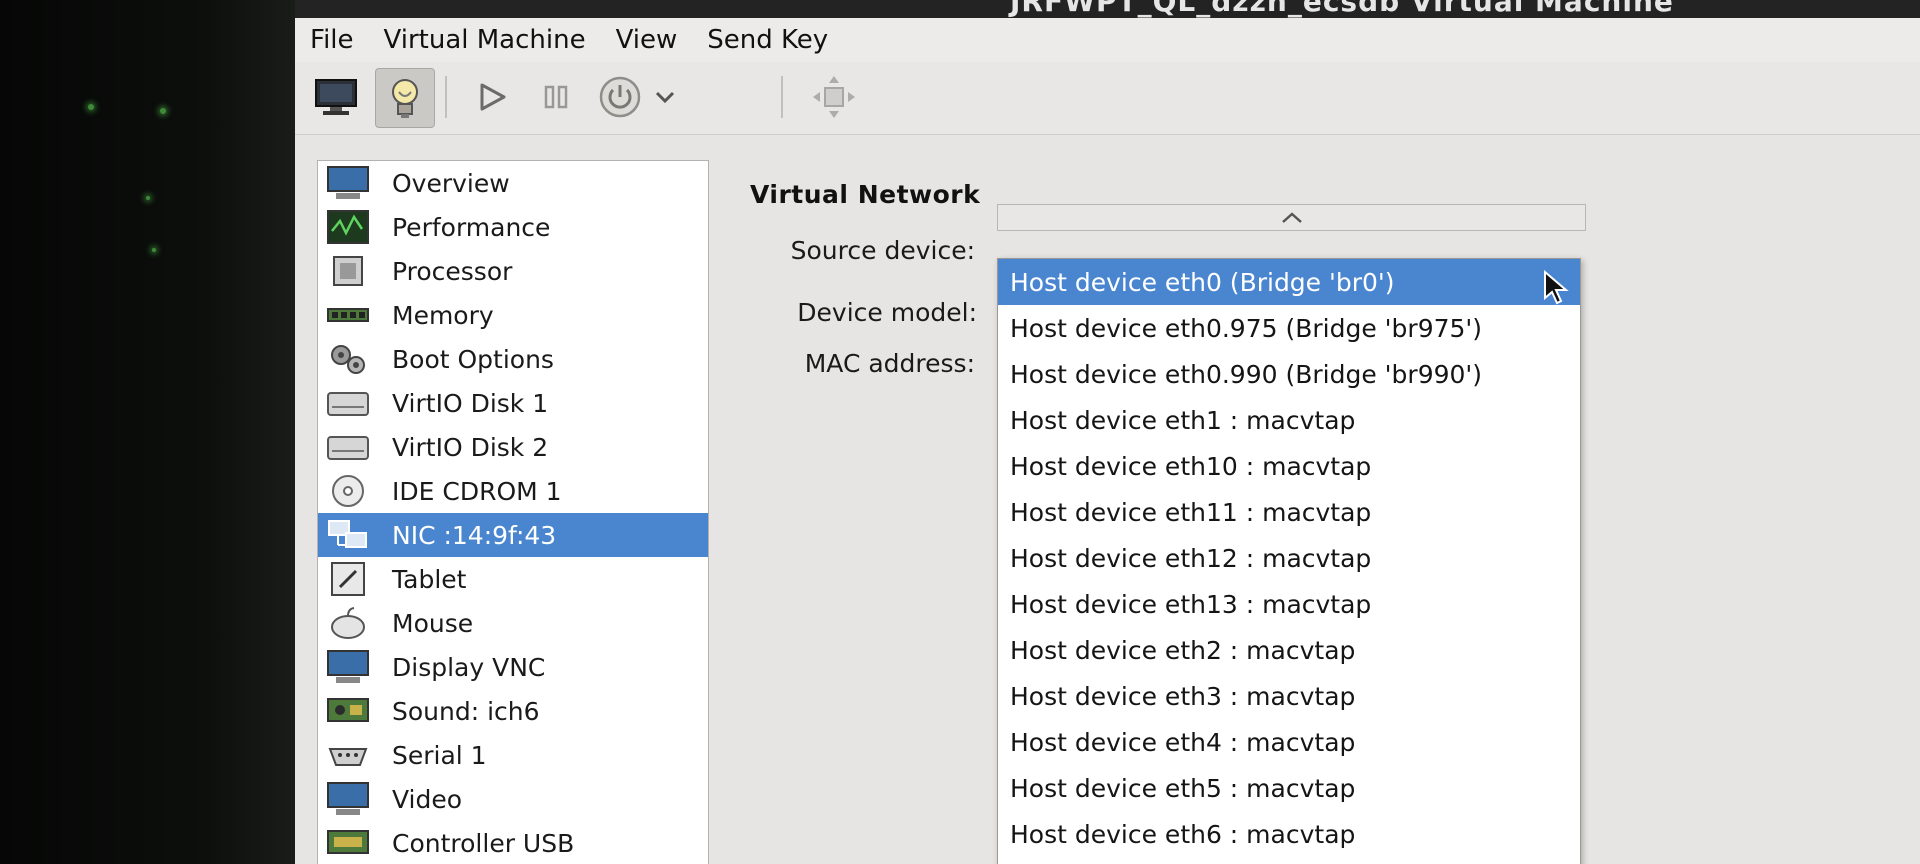 The image size is (1920, 864). I want to click on sidebar-item-mouse: Mouse, so click(513, 623).